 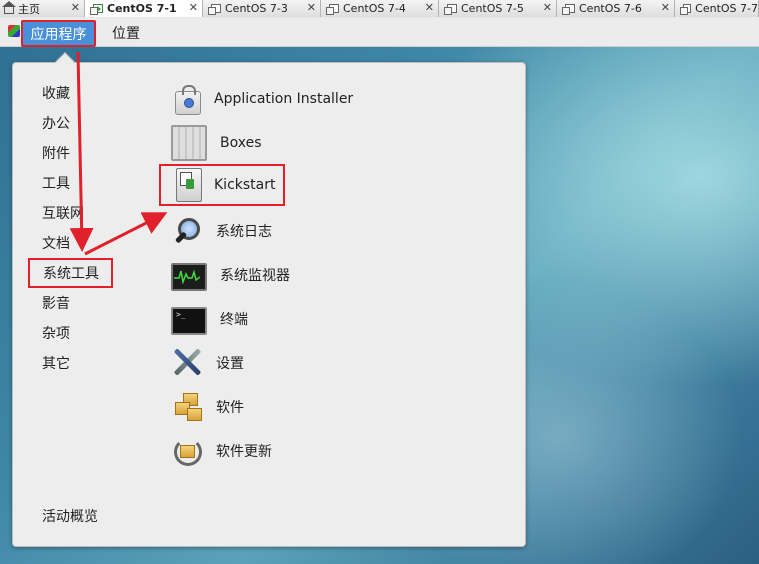 I want to click on home-icon, so click(x=9, y=7).